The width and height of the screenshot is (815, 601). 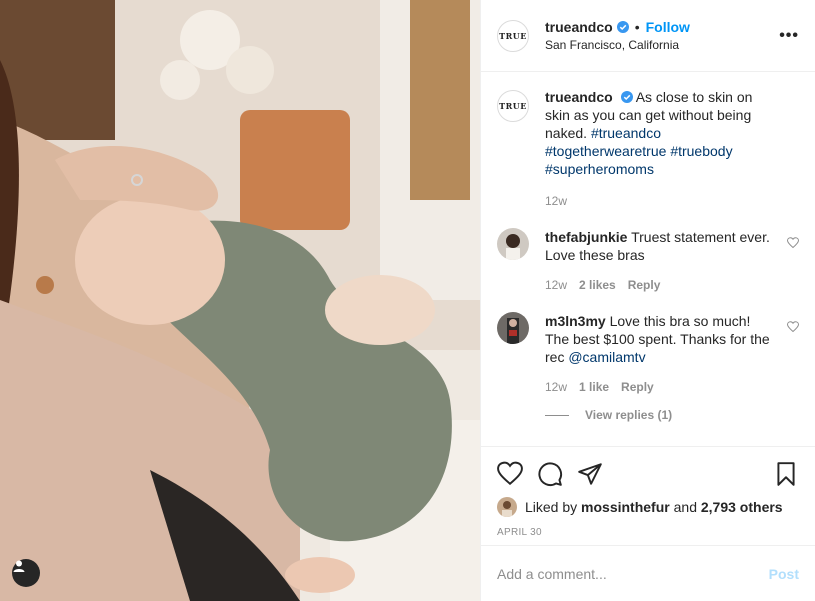 I want to click on post-location: San Francisco, California, so click(x=662, y=45).